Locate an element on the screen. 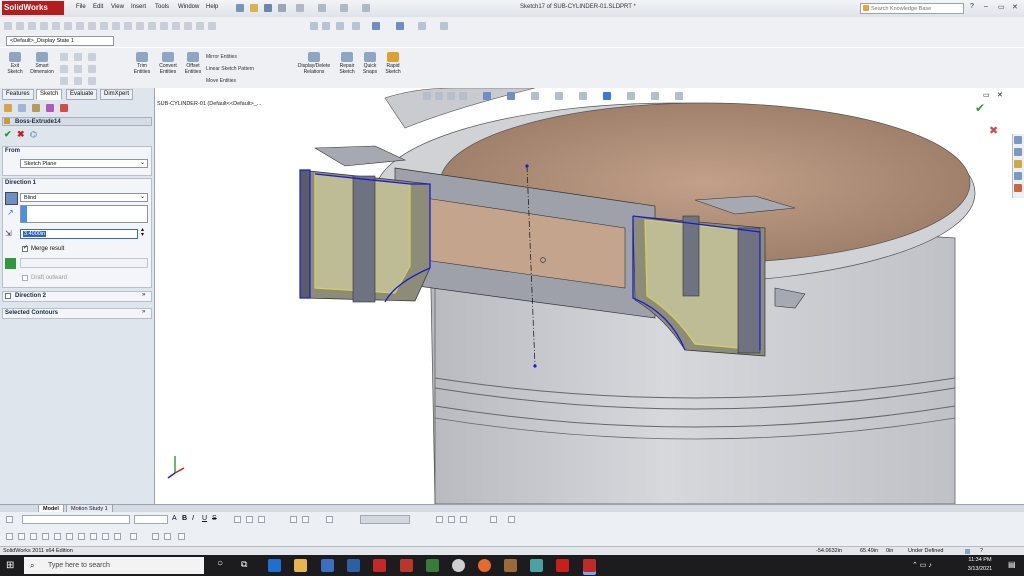 This screenshot has height=576, width=1024. reverse-direction-icon is located at coordinates (11, 198).